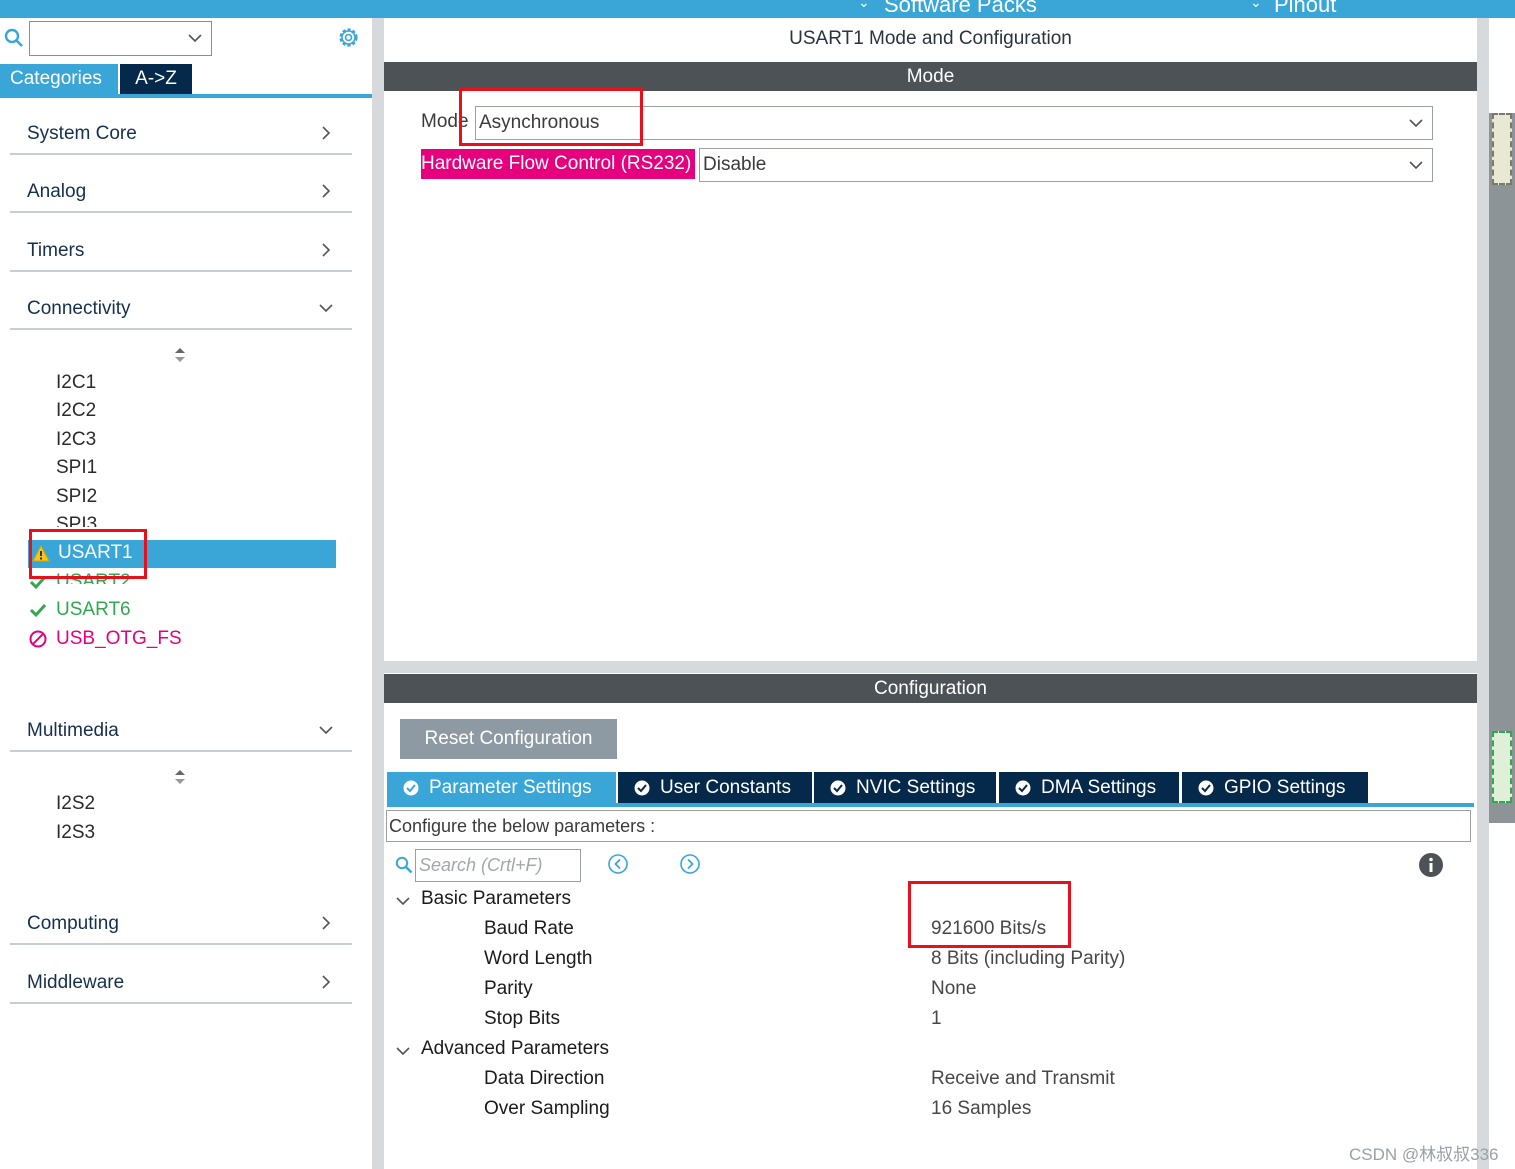 This screenshot has width=1515, height=1169. Describe the element at coordinates (930, 76) in the screenshot. I see `mode-section-header: Mode` at that location.